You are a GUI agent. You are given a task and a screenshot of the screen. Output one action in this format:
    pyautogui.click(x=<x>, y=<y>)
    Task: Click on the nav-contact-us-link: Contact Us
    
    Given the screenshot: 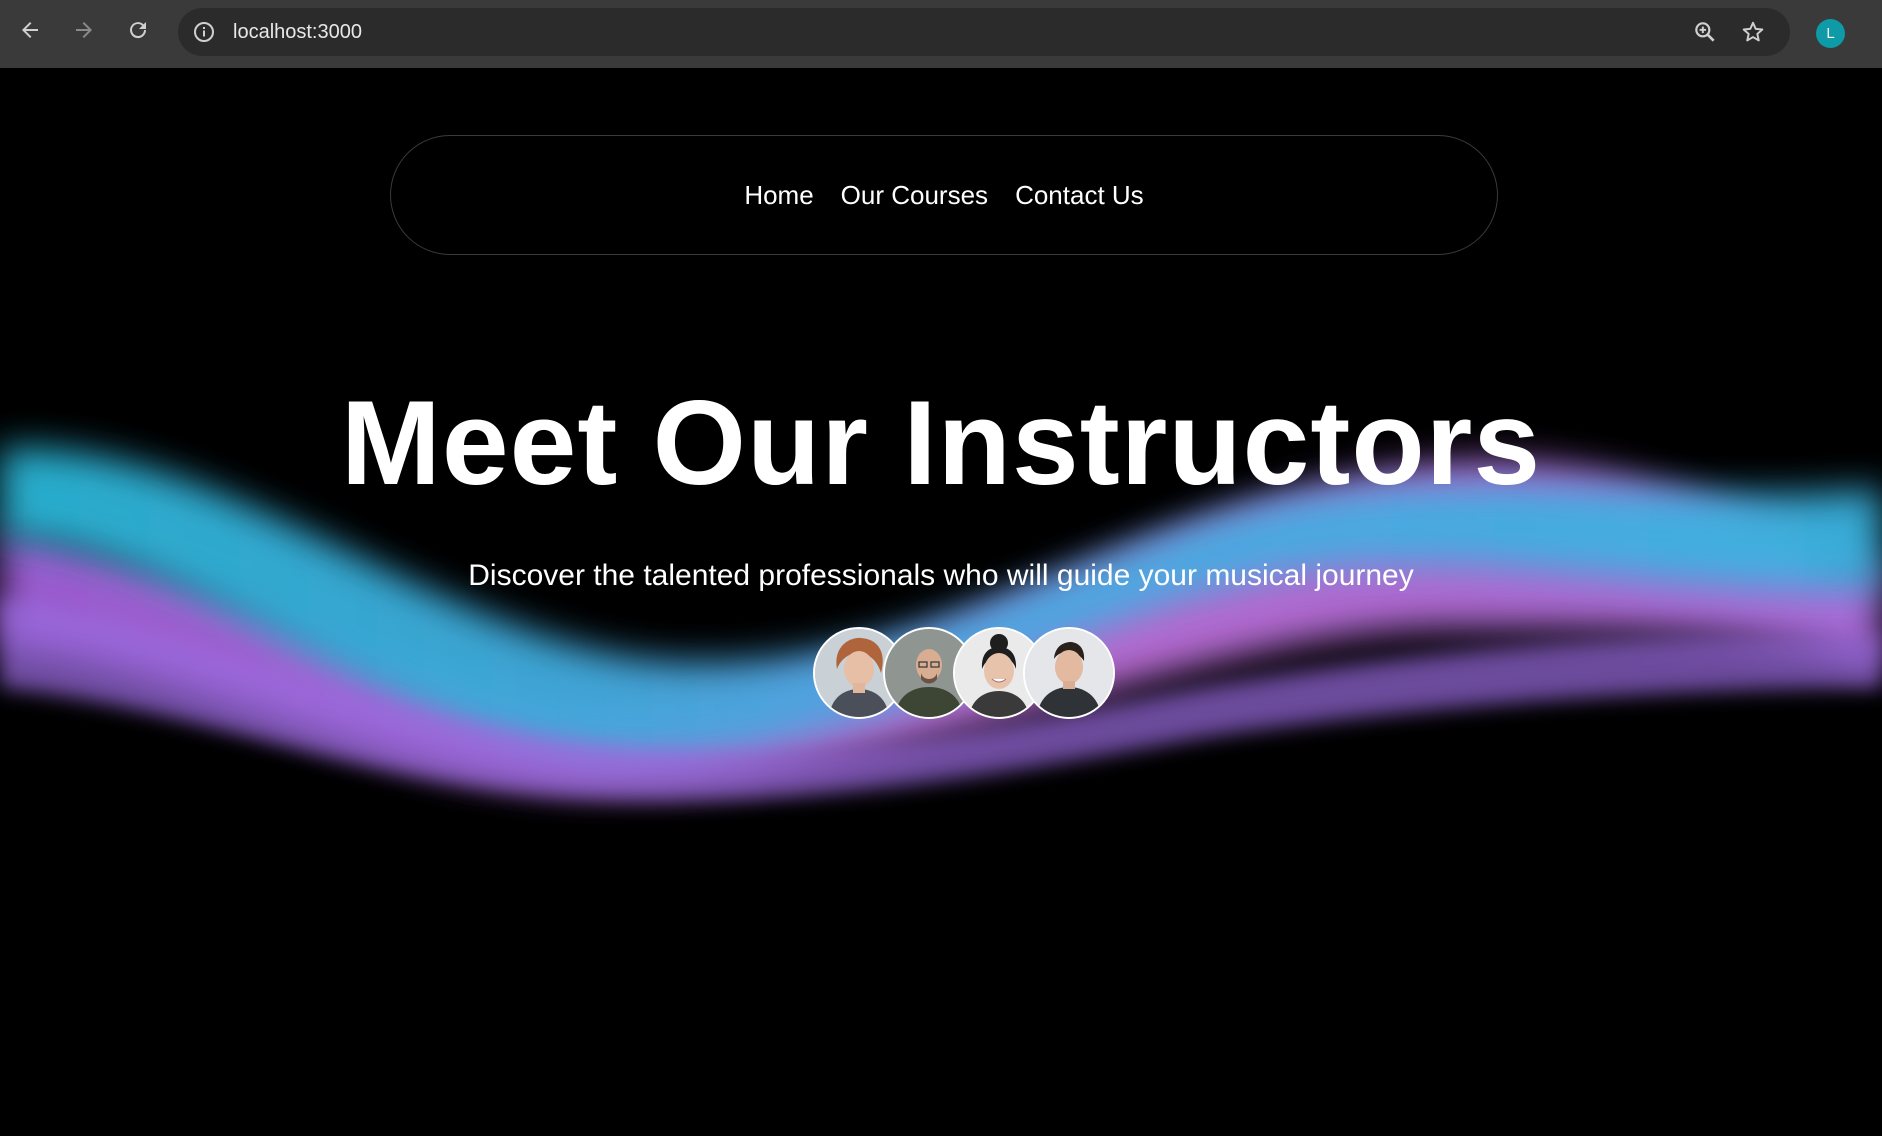 What is the action you would take?
    pyautogui.click(x=1079, y=195)
    